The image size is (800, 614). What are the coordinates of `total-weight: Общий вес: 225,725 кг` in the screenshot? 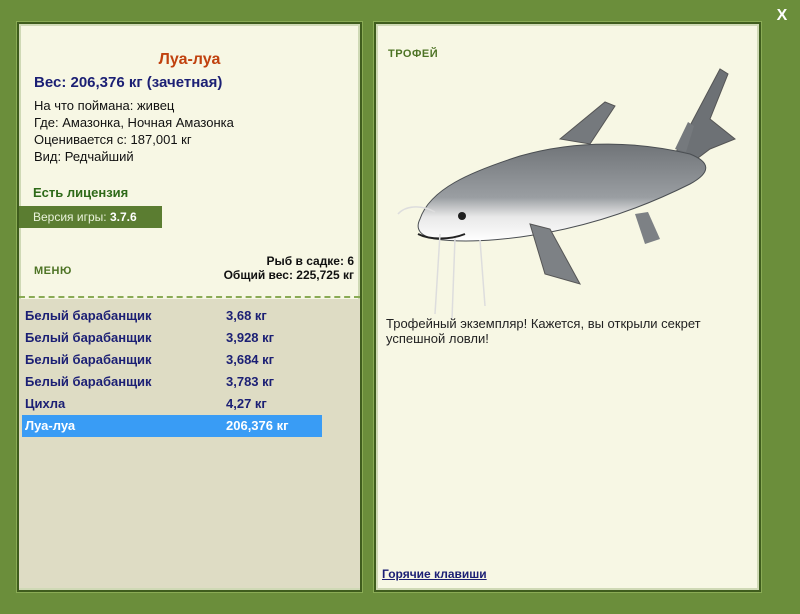 It's located at (288, 275).